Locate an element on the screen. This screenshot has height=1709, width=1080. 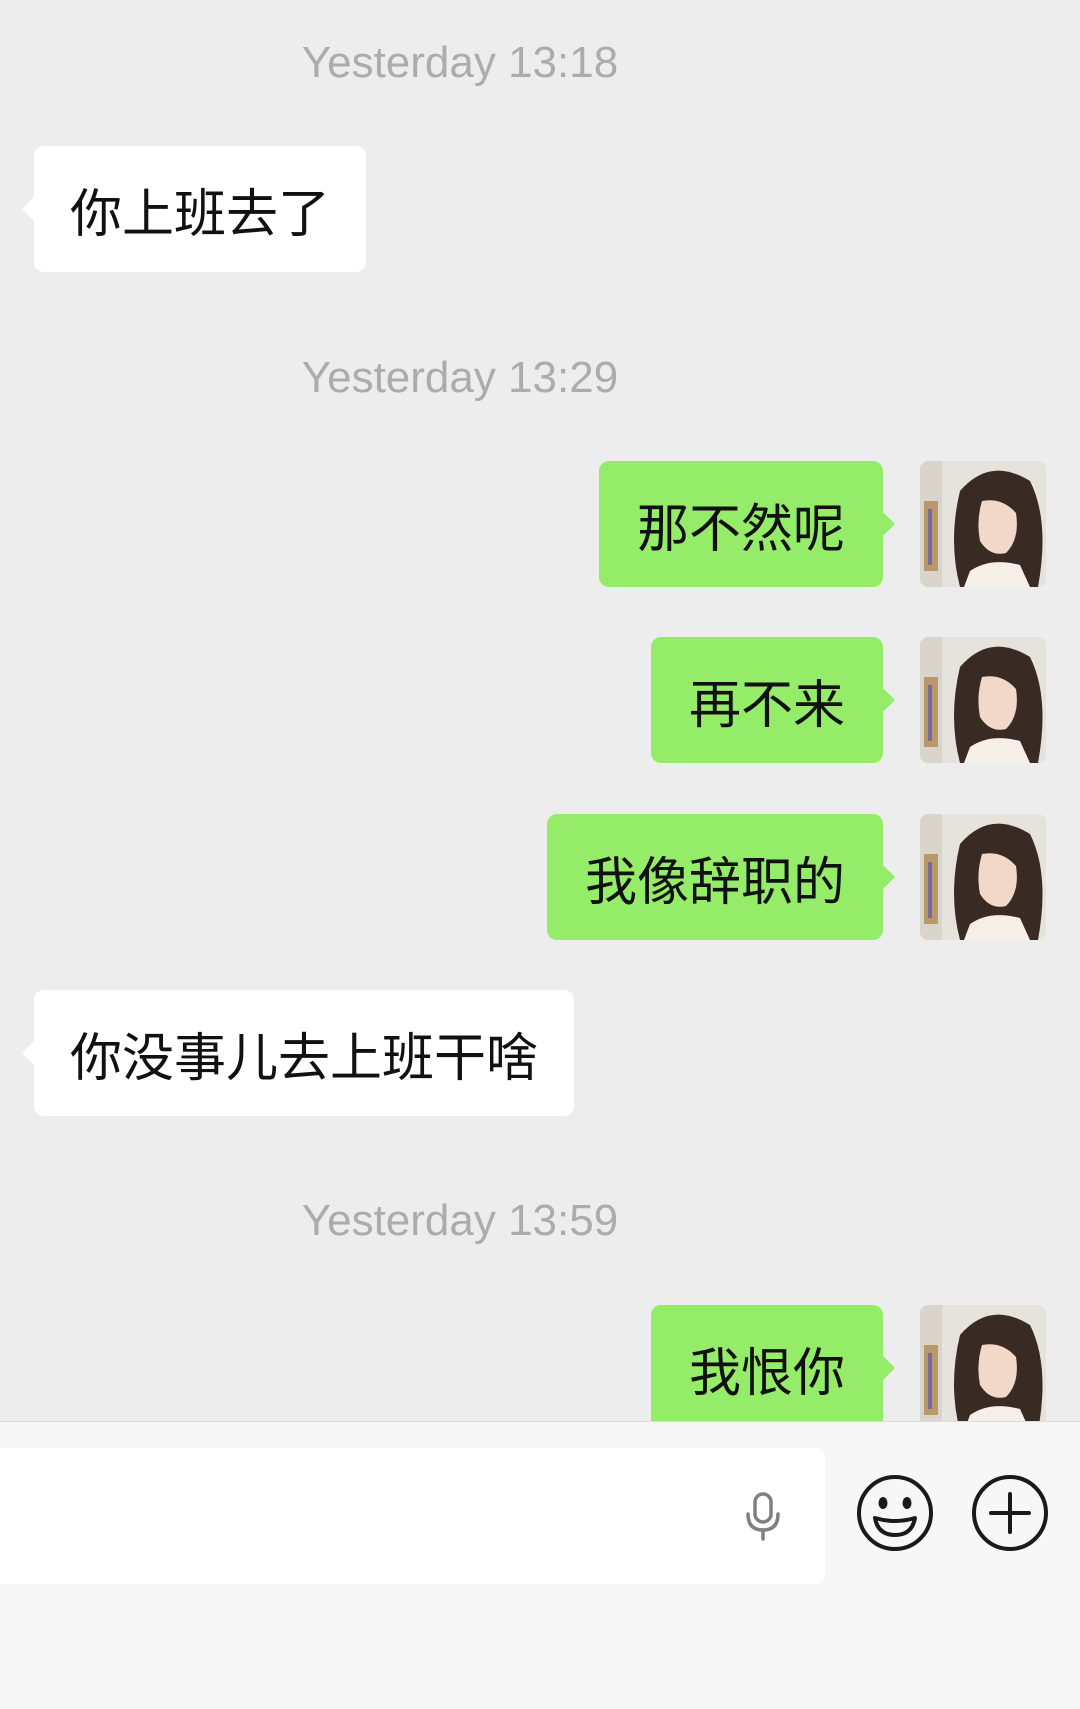
sent-message-bubble: 那不然呢 is located at coordinates (747, 524).